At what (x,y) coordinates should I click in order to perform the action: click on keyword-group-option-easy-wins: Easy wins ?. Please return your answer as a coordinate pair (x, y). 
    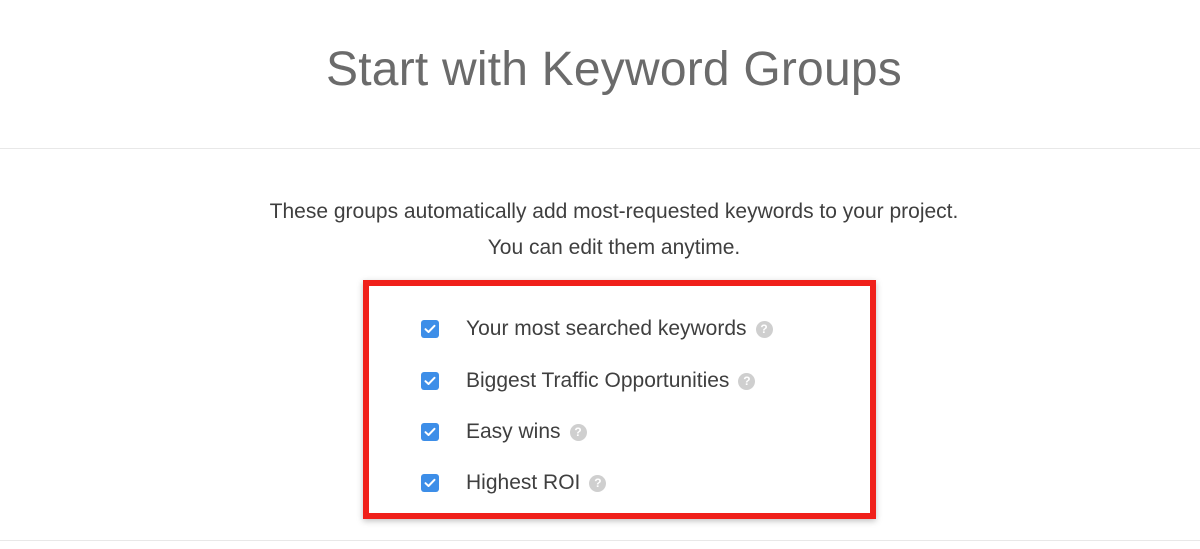
    Looking at the image, I should click on (504, 432).